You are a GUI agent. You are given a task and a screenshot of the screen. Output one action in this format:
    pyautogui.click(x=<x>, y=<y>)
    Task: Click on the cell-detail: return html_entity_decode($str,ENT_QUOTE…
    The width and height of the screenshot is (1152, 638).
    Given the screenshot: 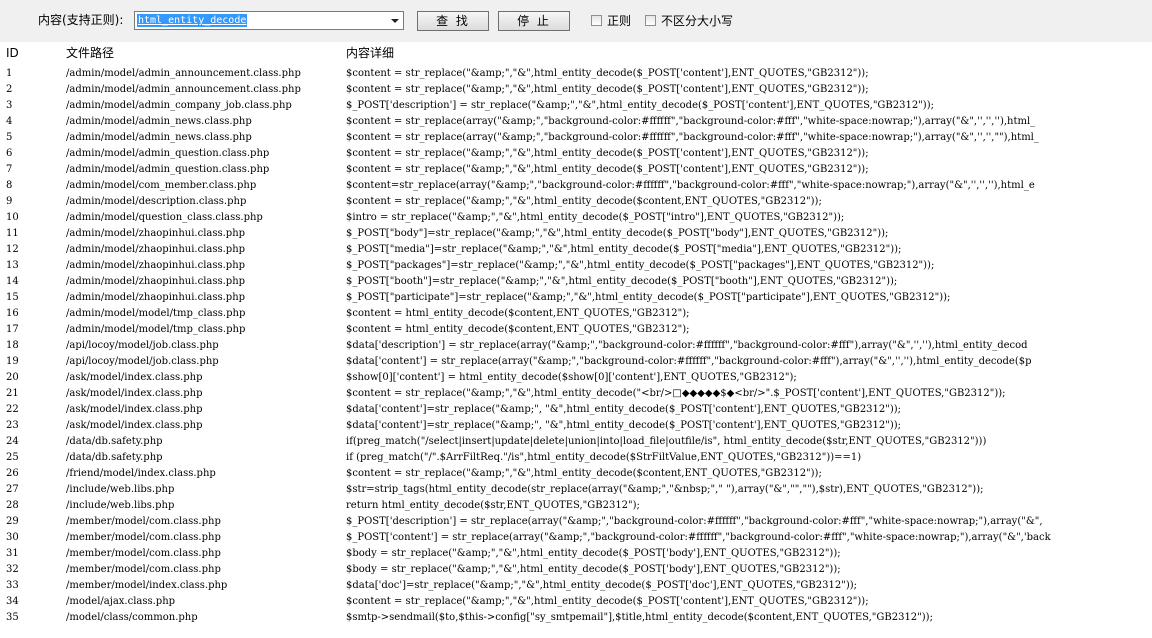 What is the action you would take?
    pyautogui.click(x=493, y=505)
    